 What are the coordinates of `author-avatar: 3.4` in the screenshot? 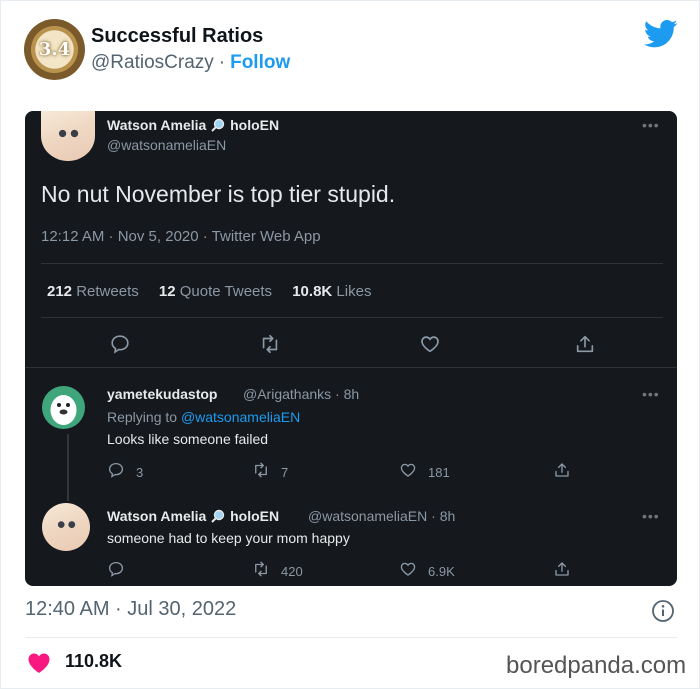 It's located at (54, 49).